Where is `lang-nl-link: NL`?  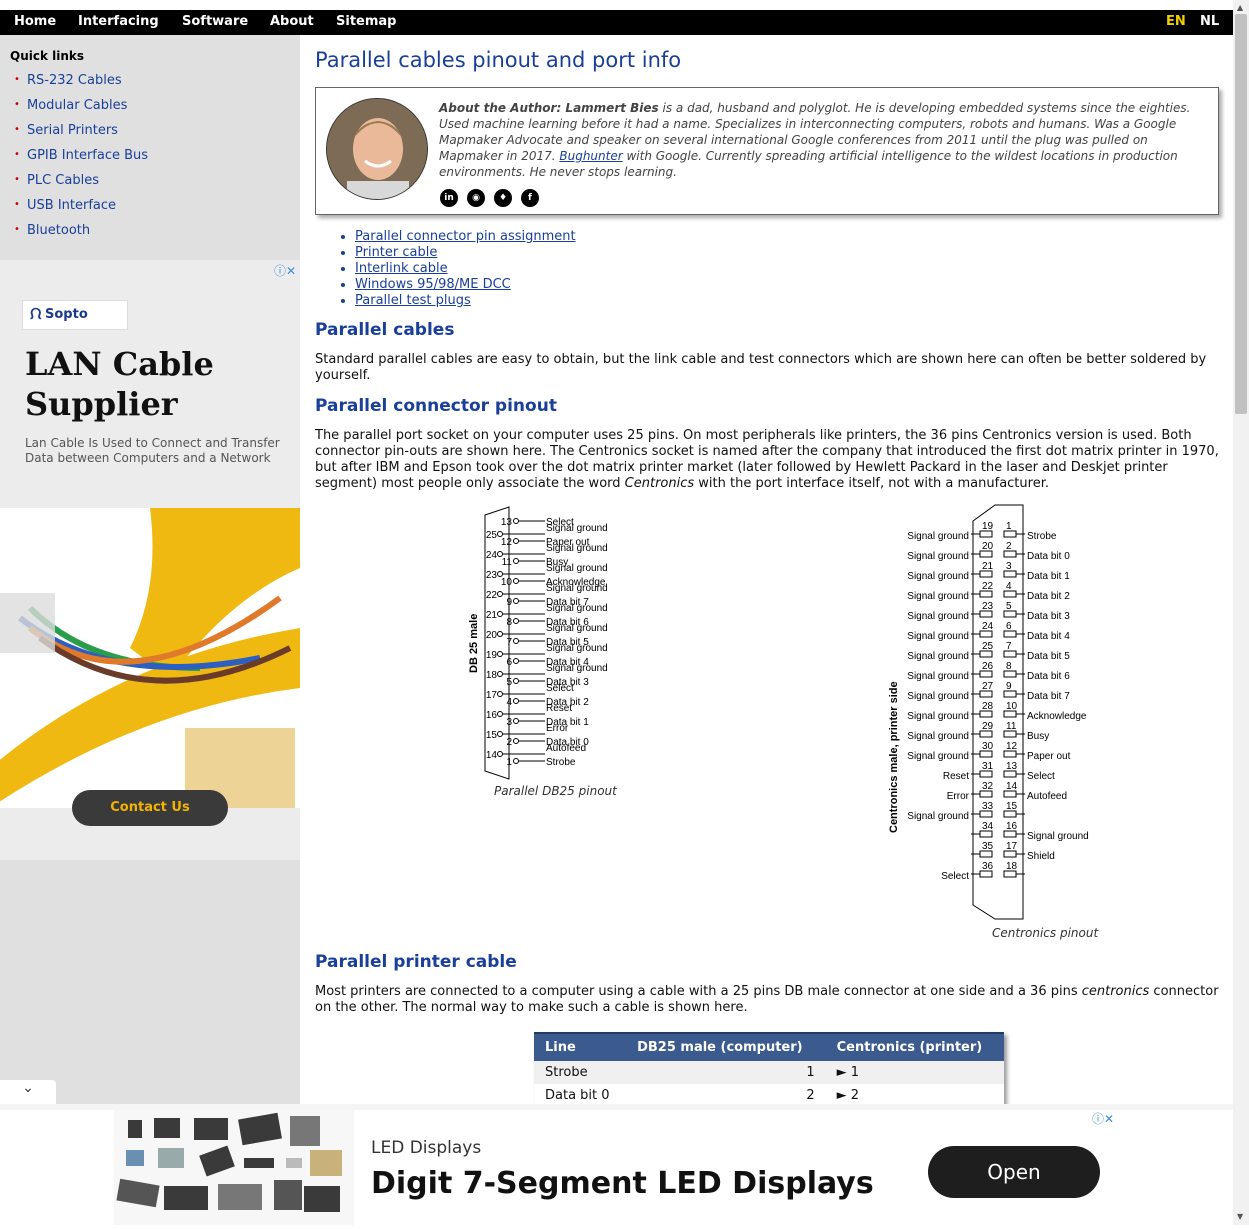
lang-nl-link: NL is located at coordinates (1209, 21).